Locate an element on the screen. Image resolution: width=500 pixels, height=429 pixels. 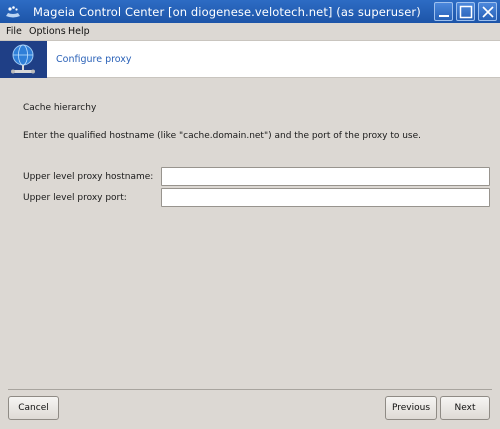
footer-divider is located at coordinates (250, 389).